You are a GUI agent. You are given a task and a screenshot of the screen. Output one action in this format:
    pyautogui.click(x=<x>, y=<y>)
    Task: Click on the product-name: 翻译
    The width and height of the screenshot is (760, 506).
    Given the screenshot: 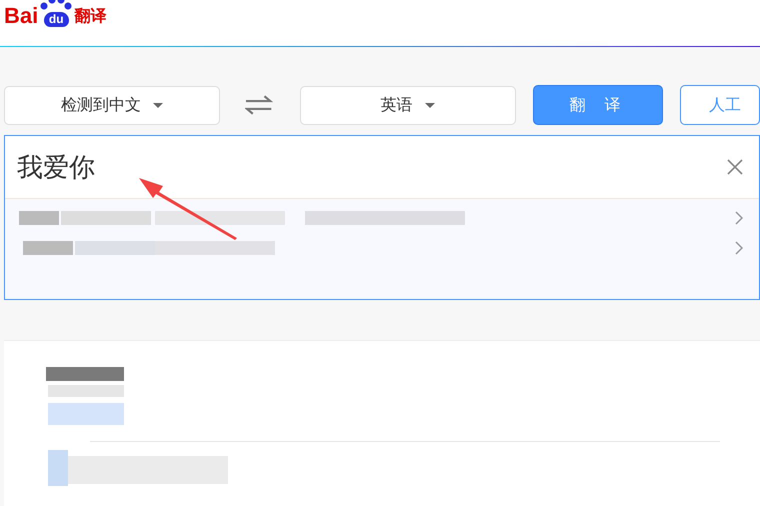 What is the action you would take?
    pyautogui.click(x=90, y=16)
    